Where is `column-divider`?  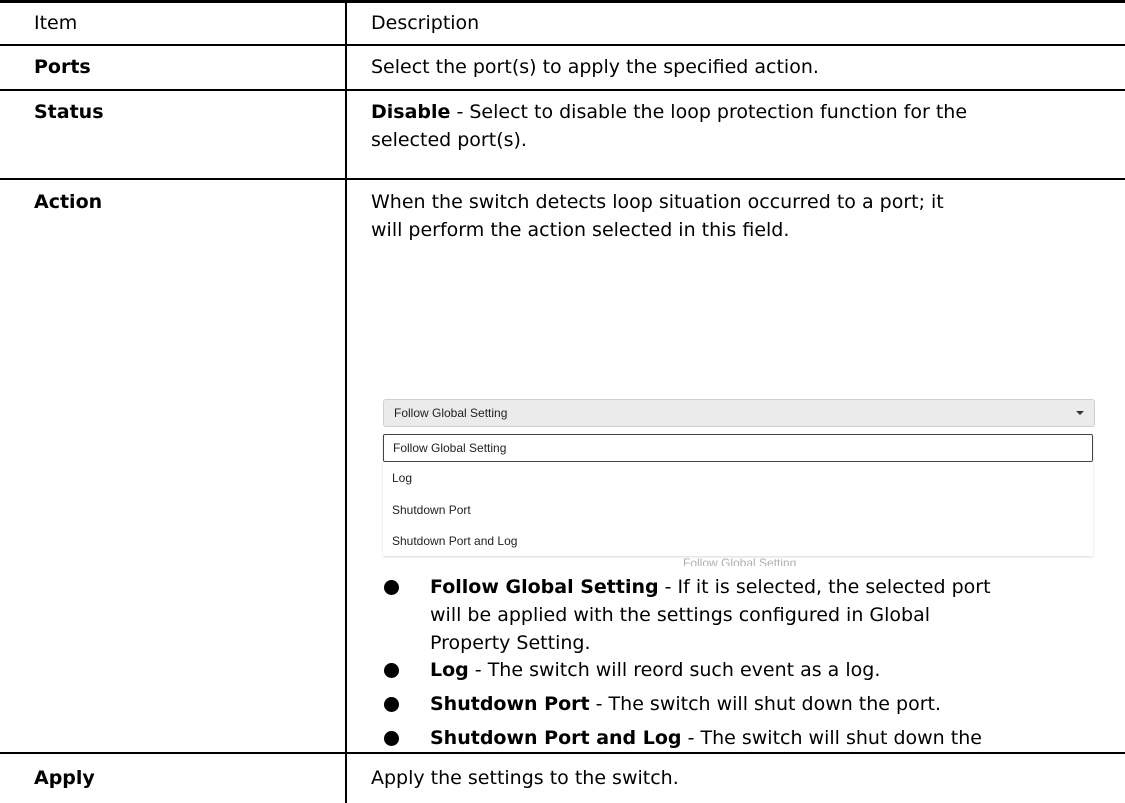
column-divider is located at coordinates (346, 401).